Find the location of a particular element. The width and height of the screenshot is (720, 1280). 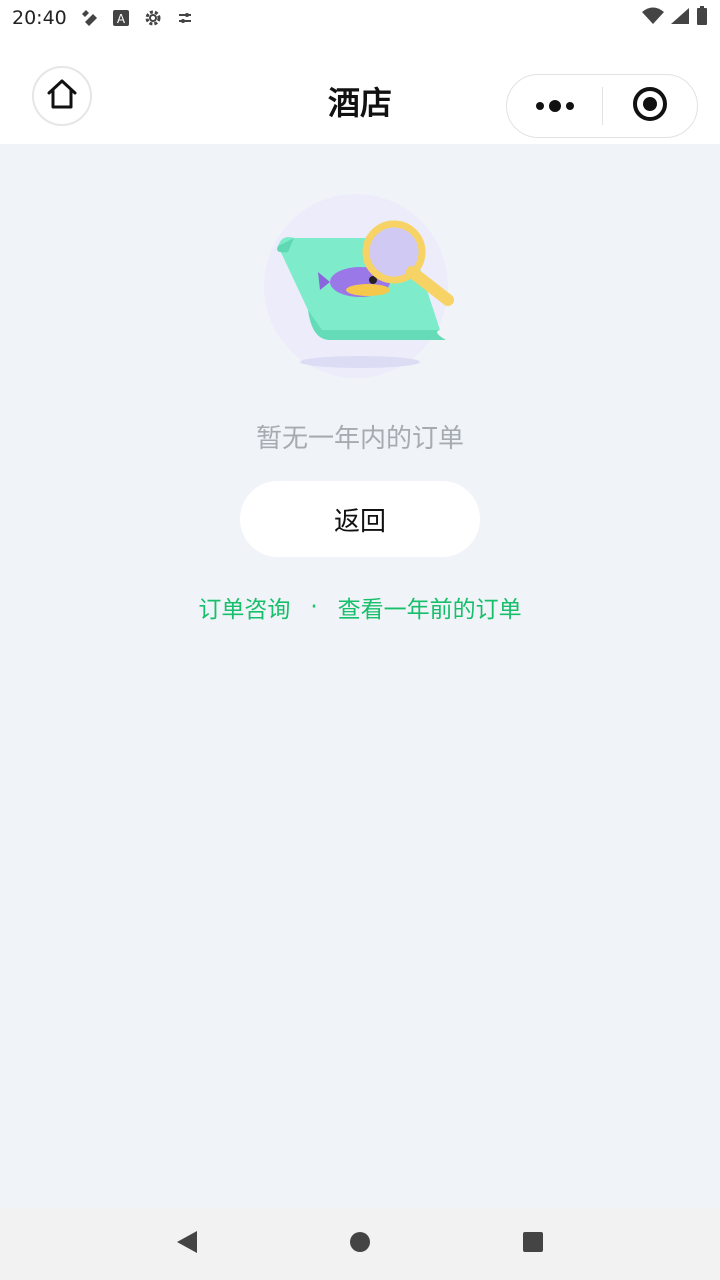

mini-program-capsule is located at coordinates (602, 106).